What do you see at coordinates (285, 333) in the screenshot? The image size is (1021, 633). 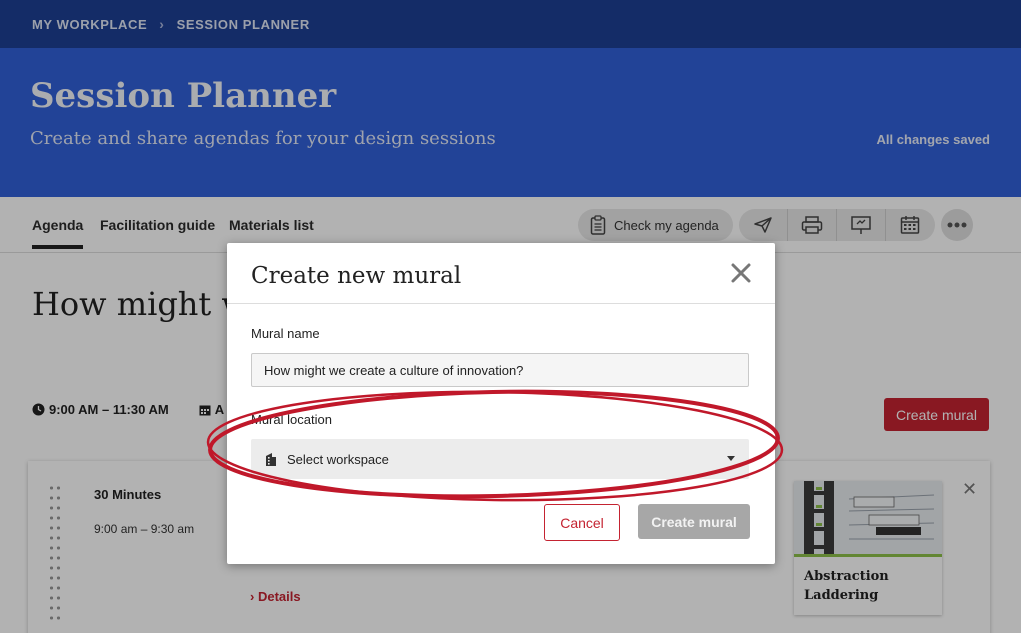 I see `mural-name-label: Mural name` at bounding box center [285, 333].